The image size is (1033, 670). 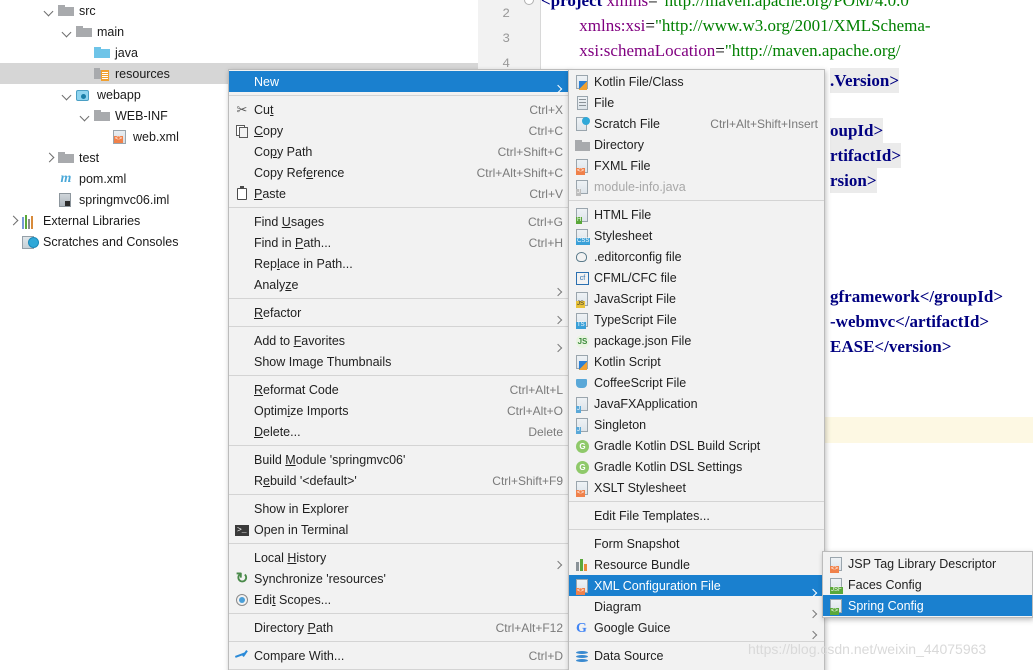 I want to click on tree-item-label: test, so click(x=89, y=157).